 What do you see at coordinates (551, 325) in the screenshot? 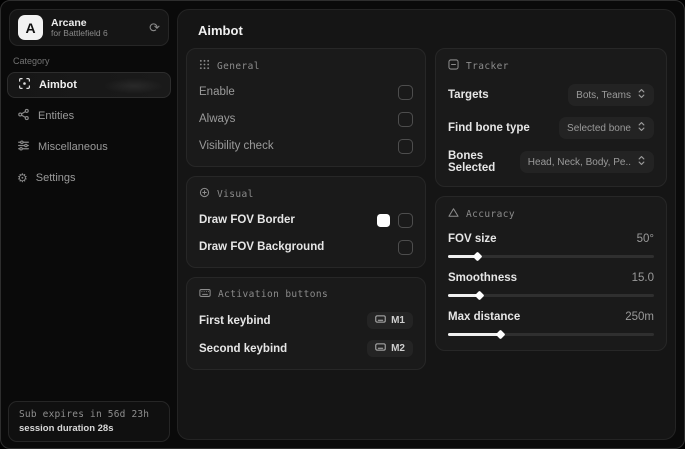
I see `setting-row: Max distance 250m` at bounding box center [551, 325].